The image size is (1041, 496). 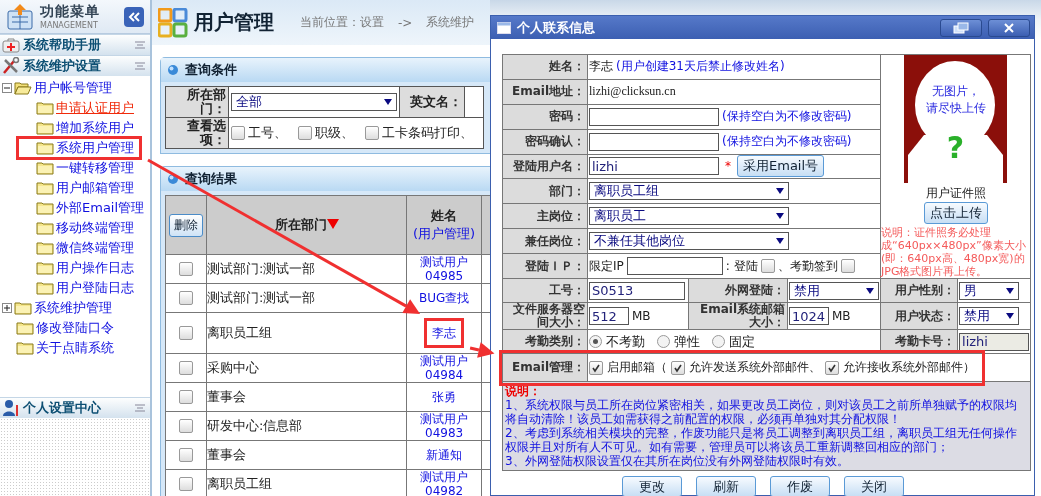 I want to click on action-button: 更改, so click(x=651, y=486).